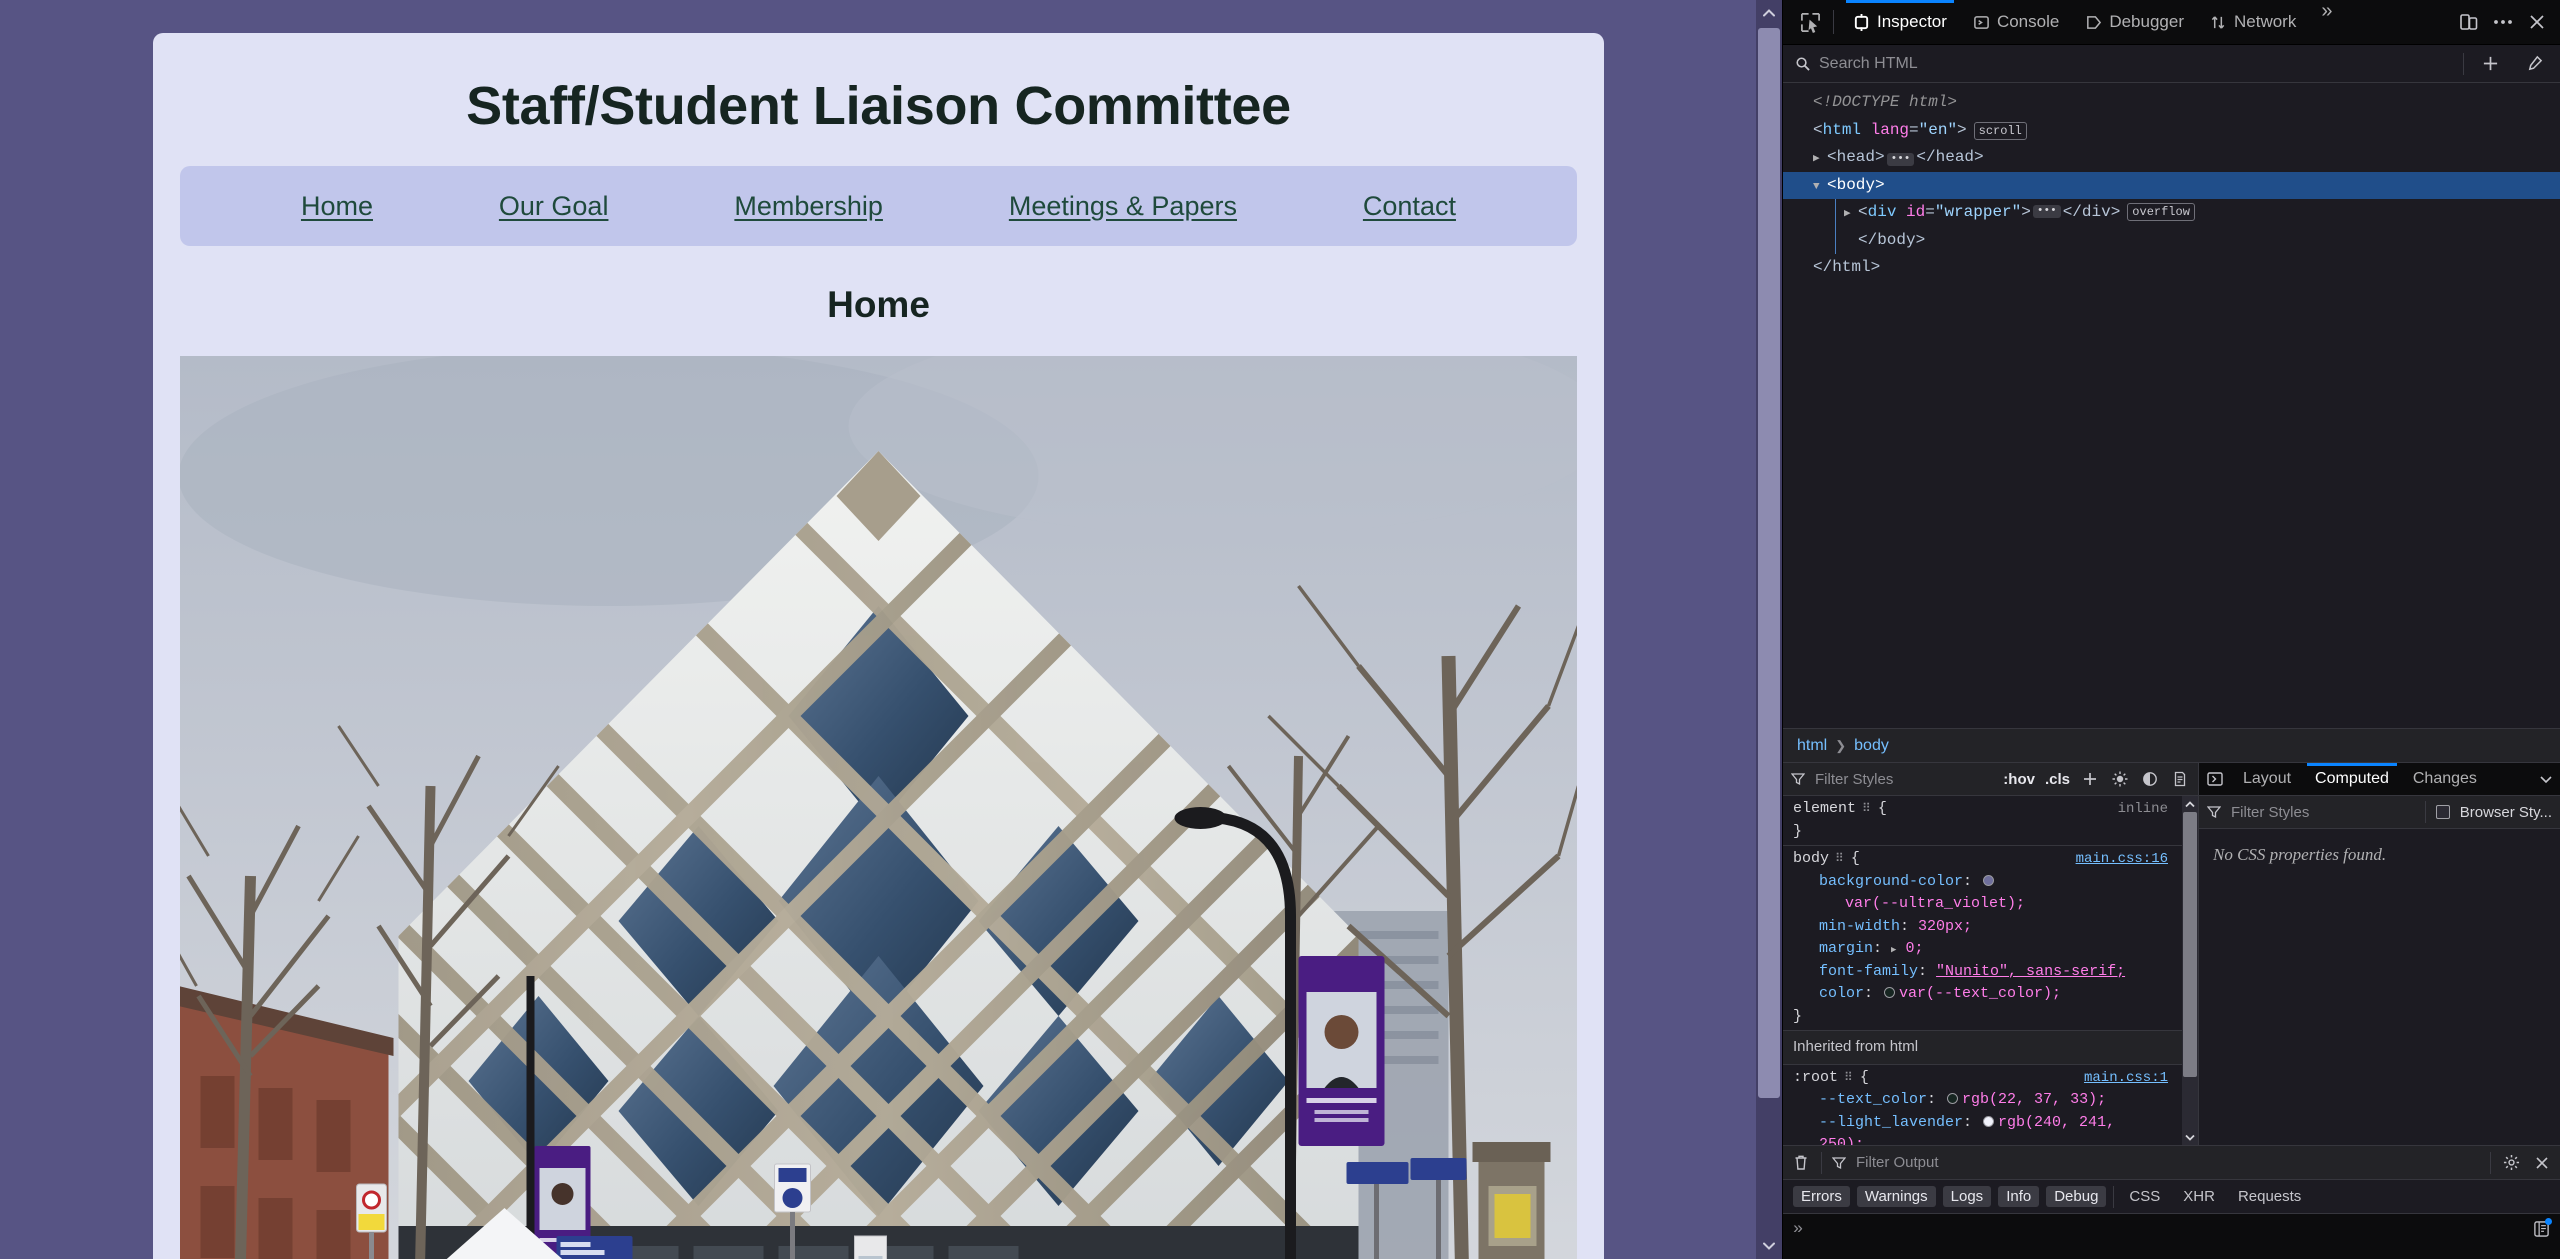  What do you see at coordinates (1846, 948) in the screenshot?
I see `declaration-property: margin` at bounding box center [1846, 948].